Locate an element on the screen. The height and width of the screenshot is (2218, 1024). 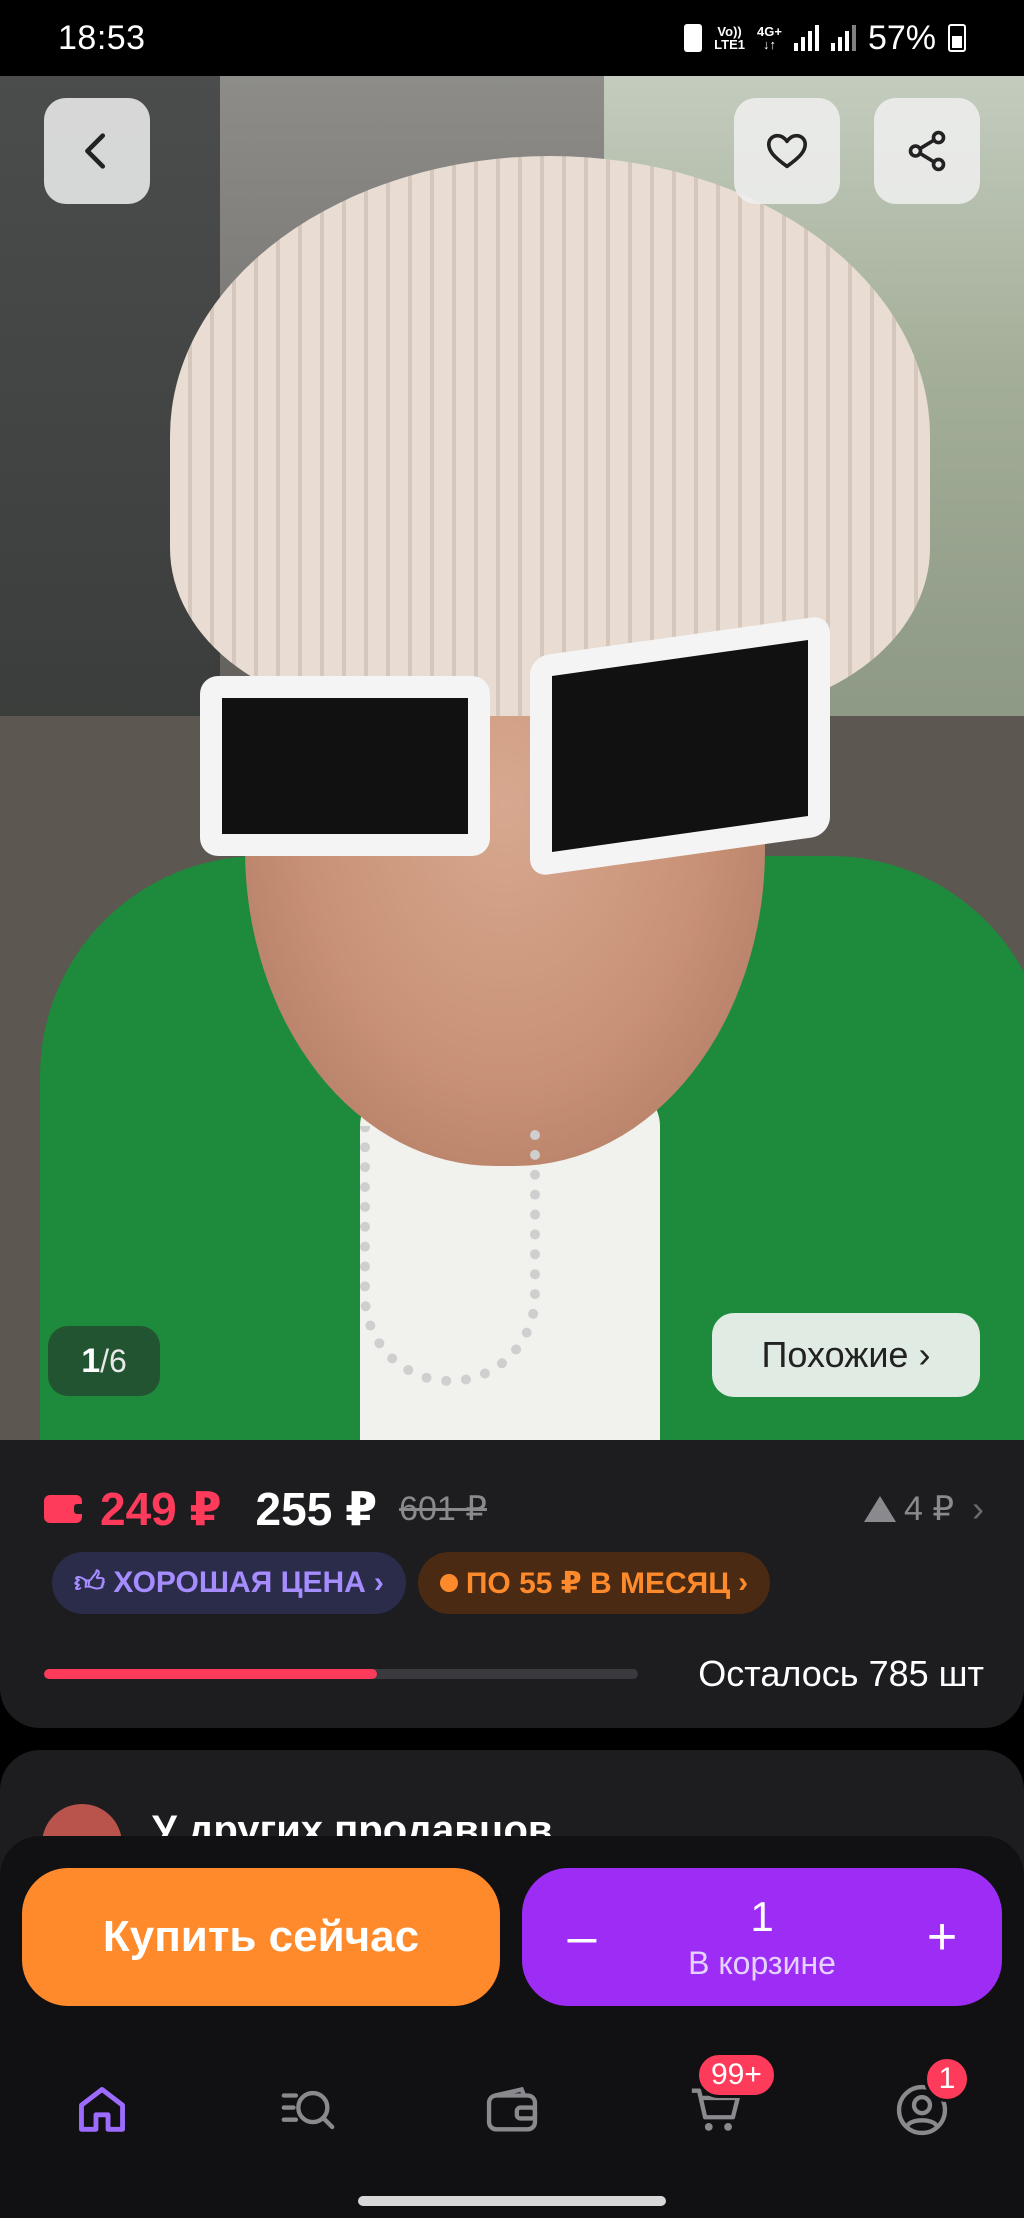
wallet-price: 249 ₽ is located at coordinates (161, 1509).